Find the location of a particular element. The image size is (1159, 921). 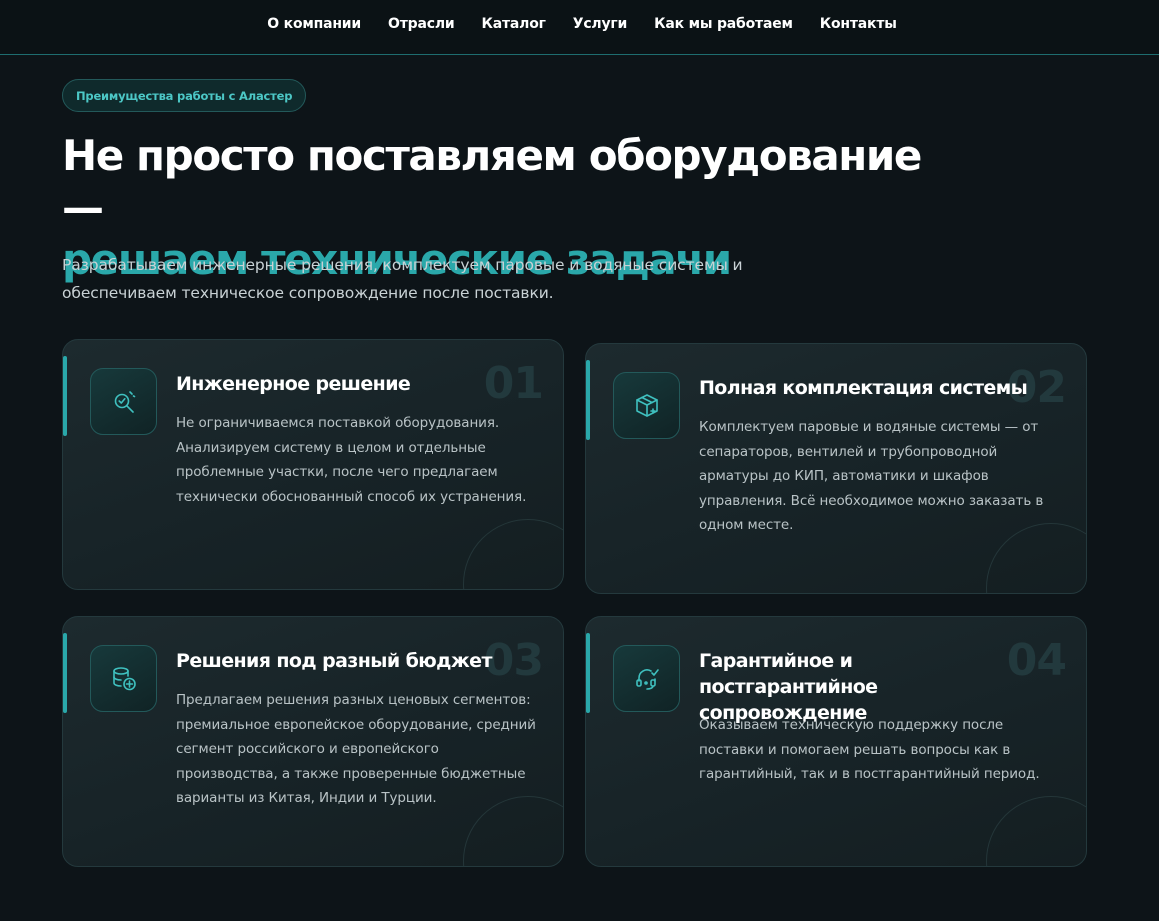

nav-item-industries: Отрасли is located at coordinates (421, 22).